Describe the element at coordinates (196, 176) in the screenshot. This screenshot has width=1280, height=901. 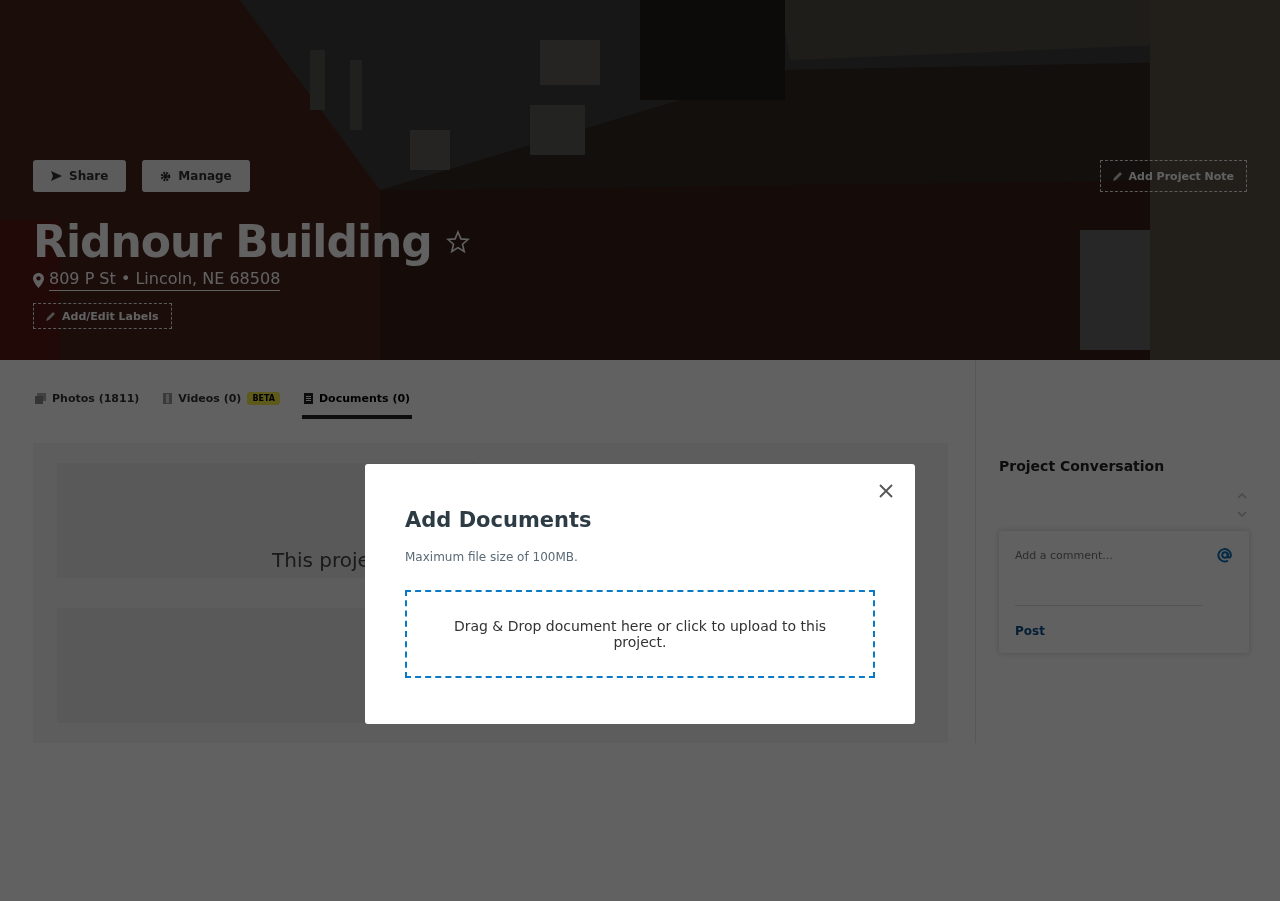
I see `header-button: Manage` at that location.